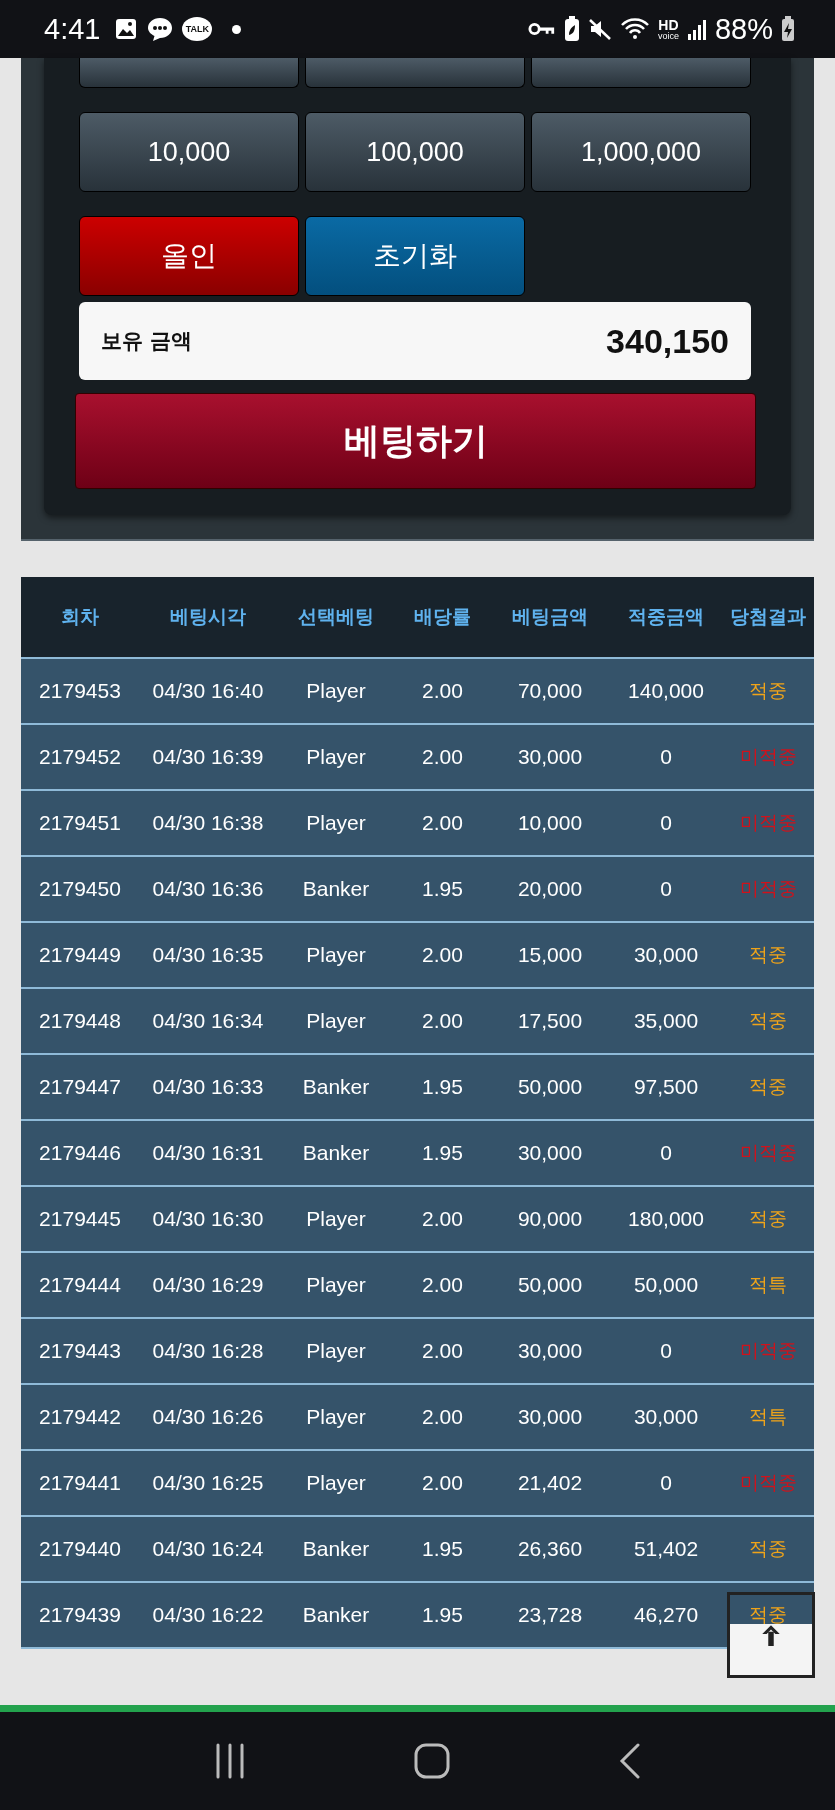 This screenshot has height=1810, width=835. What do you see at coordinates (550, 1285) in the screenshot?
I see `table-cell-text: 50,000` at bounding box center [550, 1285].